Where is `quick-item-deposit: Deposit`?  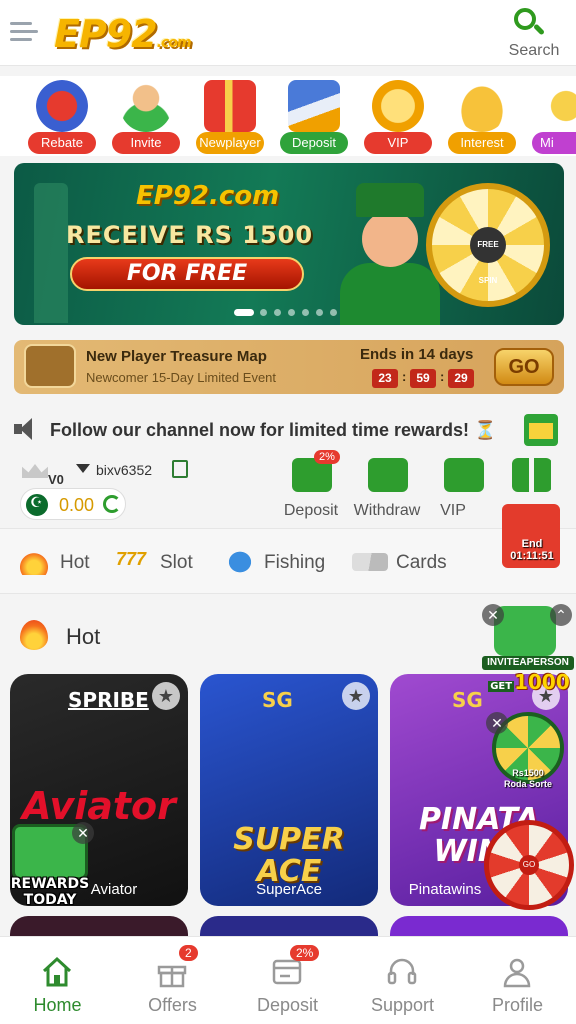
quick-item-deposit: Deposit is located at coordinates (314, 118).